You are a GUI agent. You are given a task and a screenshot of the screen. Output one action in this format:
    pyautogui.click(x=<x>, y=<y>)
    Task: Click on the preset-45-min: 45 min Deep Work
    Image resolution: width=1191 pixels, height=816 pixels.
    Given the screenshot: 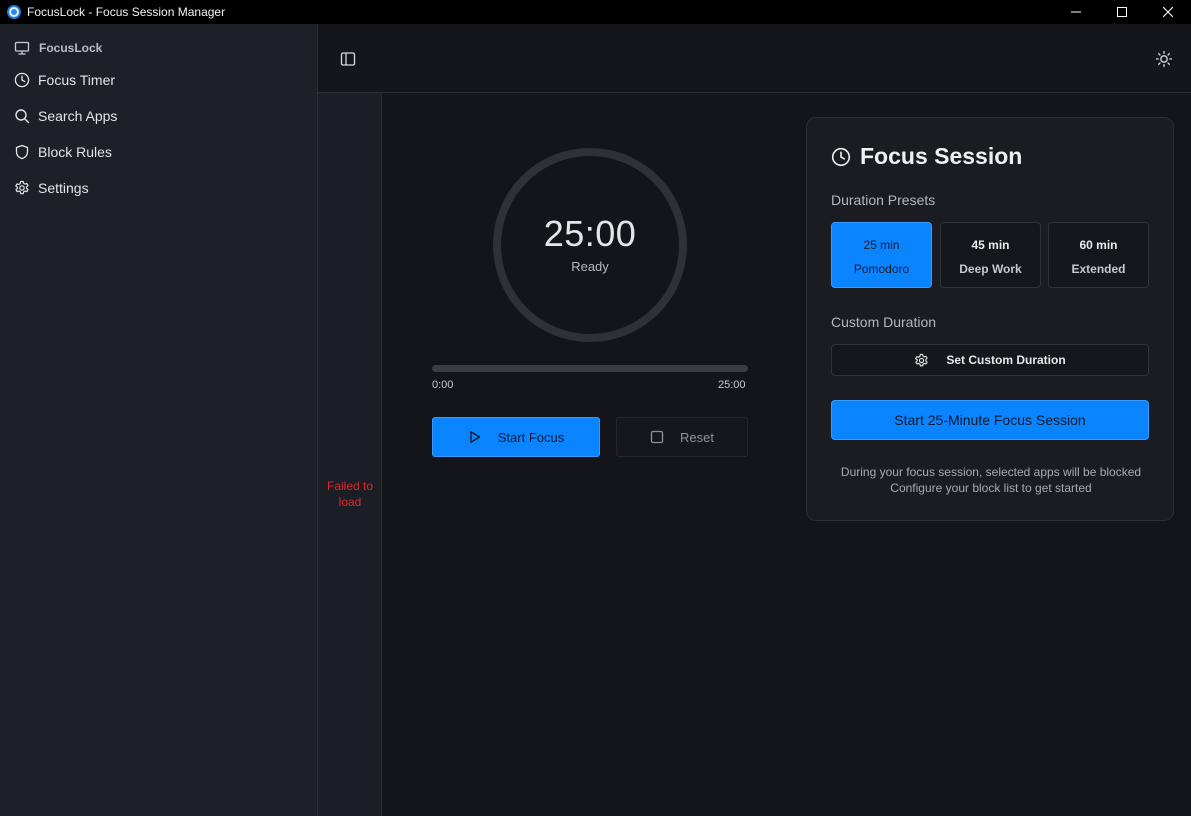 What is the action you would take?
    pyautogui.click(x=990, y=255)
    